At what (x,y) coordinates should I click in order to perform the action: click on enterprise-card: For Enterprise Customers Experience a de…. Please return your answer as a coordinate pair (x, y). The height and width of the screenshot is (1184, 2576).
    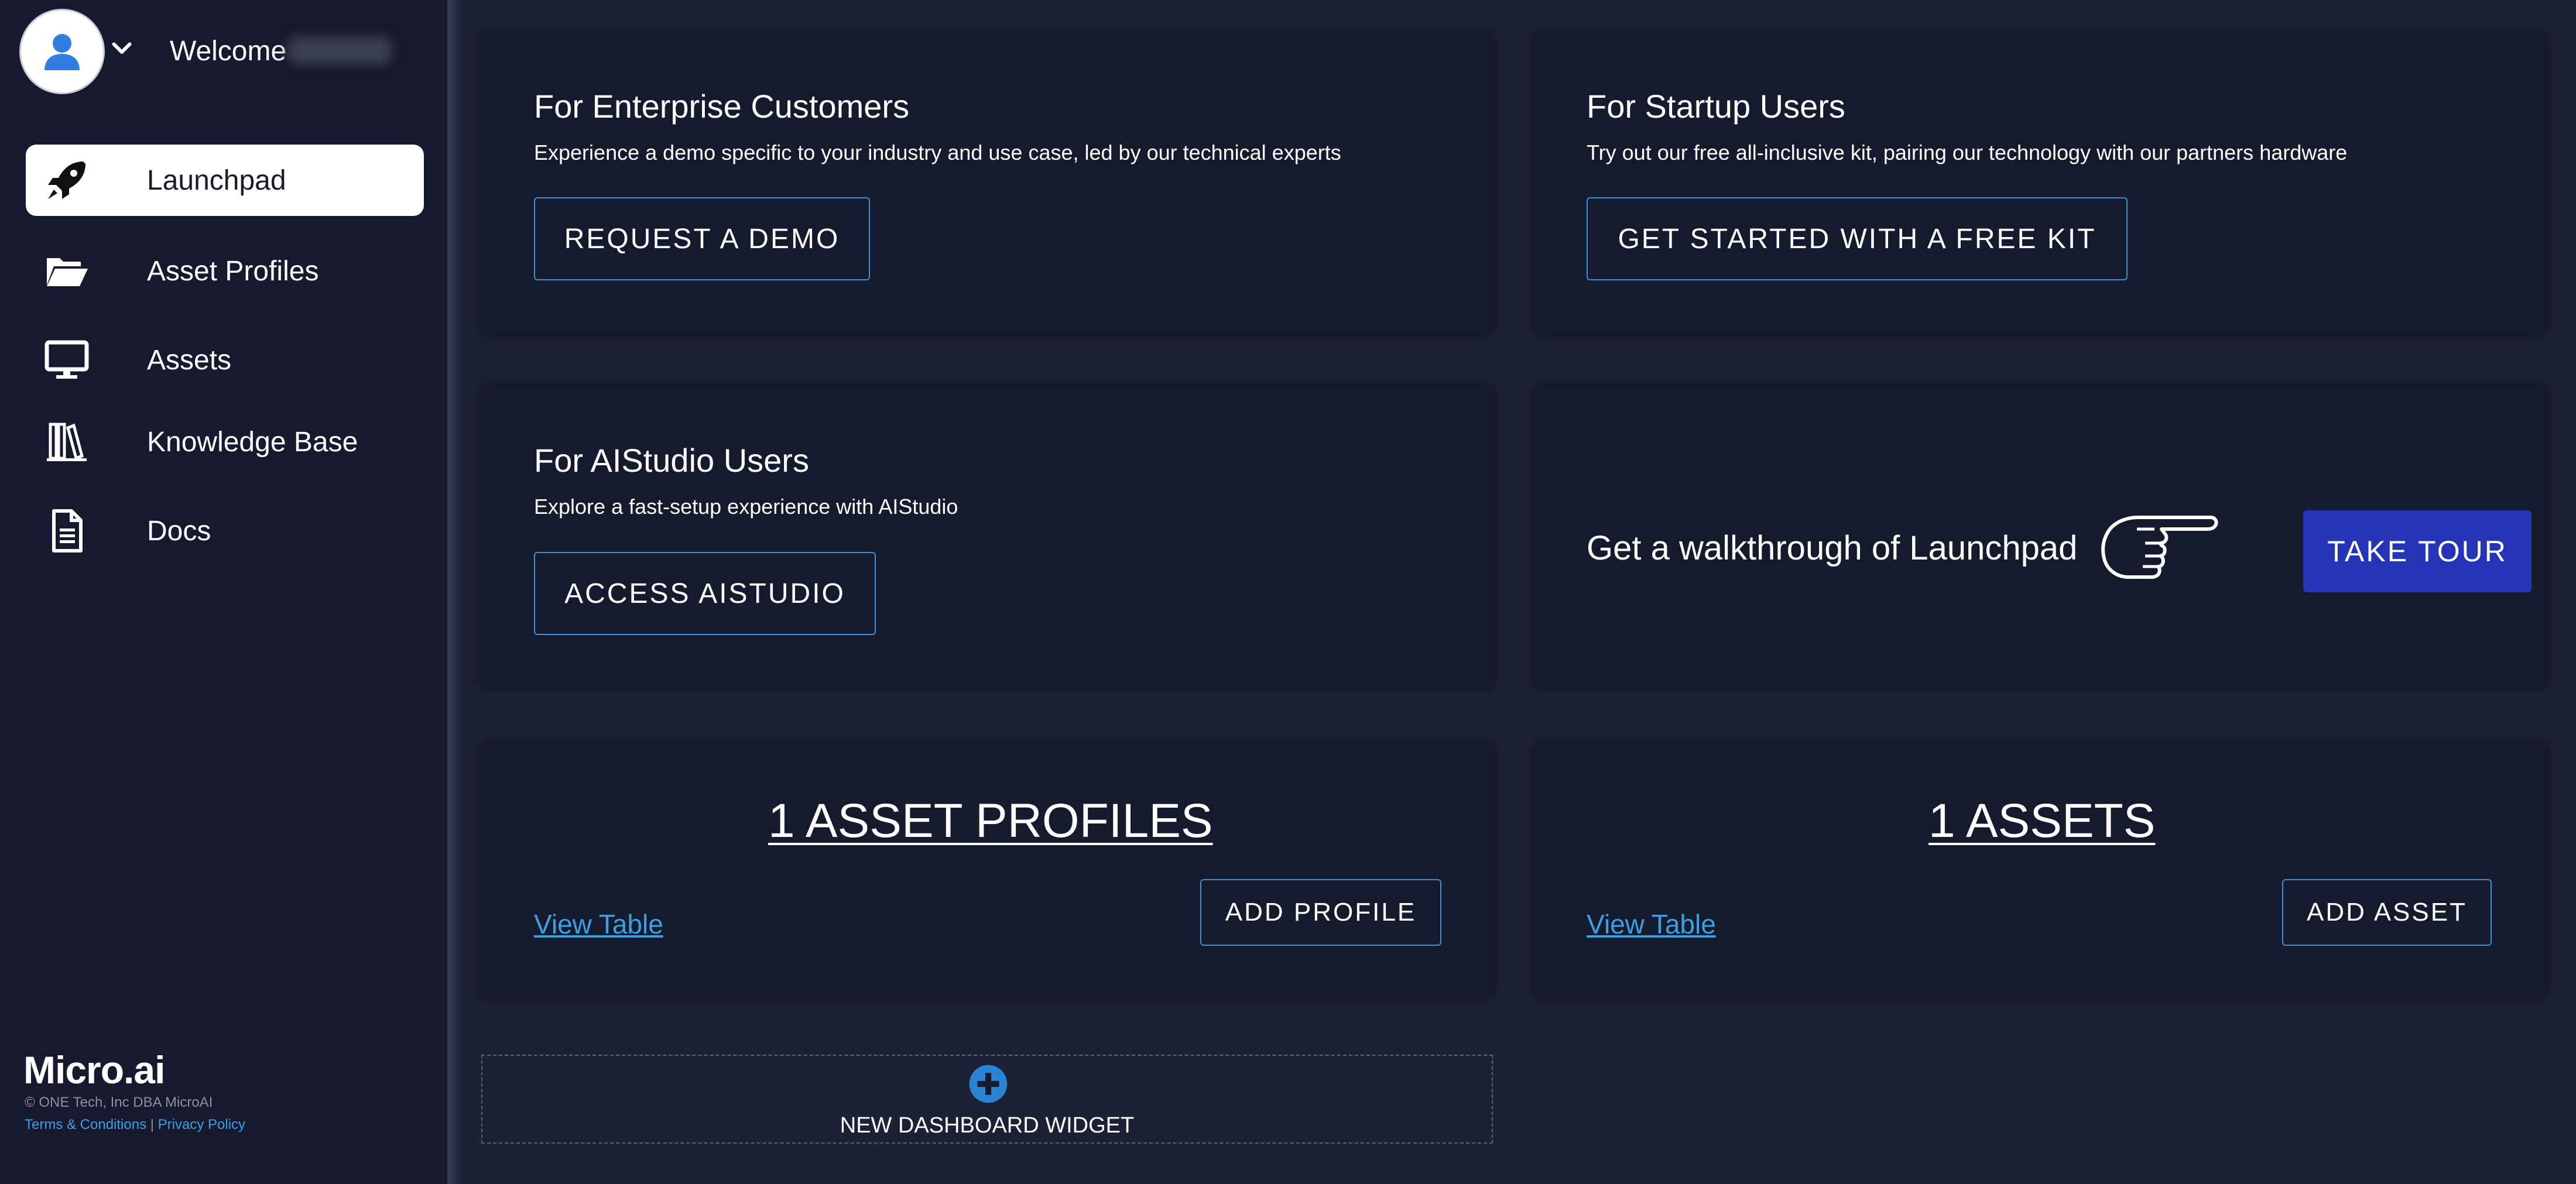
    Looking at the image, I should click on (987, 183).